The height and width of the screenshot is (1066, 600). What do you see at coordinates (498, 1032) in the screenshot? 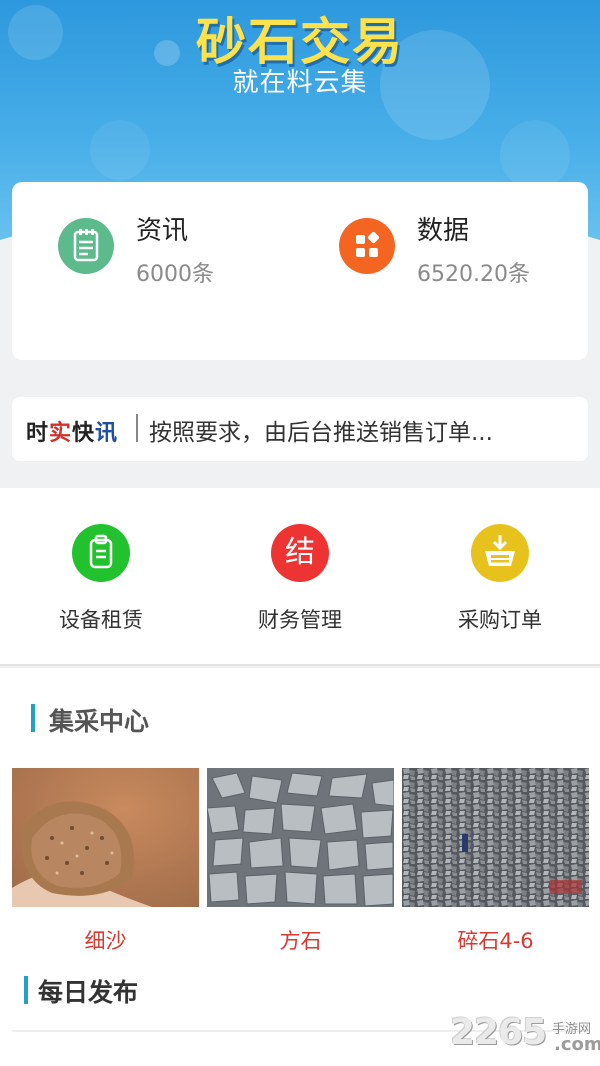
I see `watermark-number: 2265` at bounding box center [498, 1032].